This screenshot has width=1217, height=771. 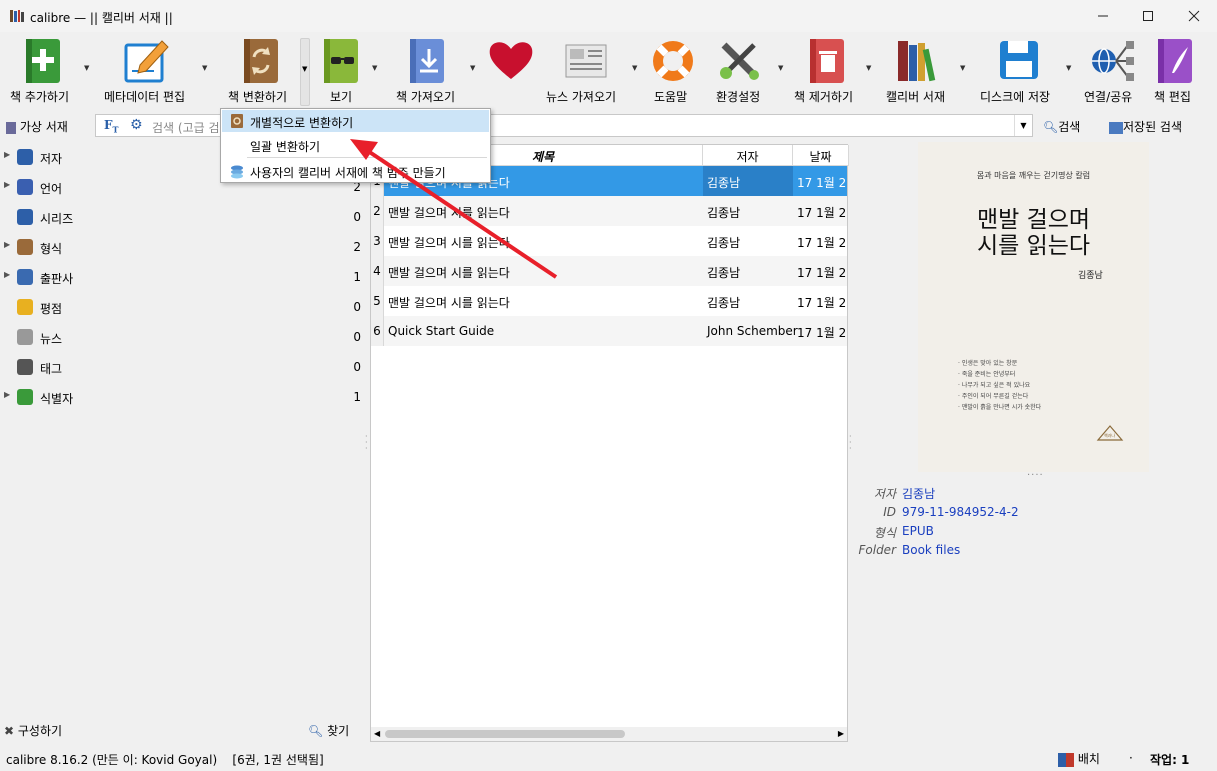 What do you see at coordinates (851, 445) in the screenshot?
I see `right-splitter-handle: · · ·` at bounding box center [851, 445].